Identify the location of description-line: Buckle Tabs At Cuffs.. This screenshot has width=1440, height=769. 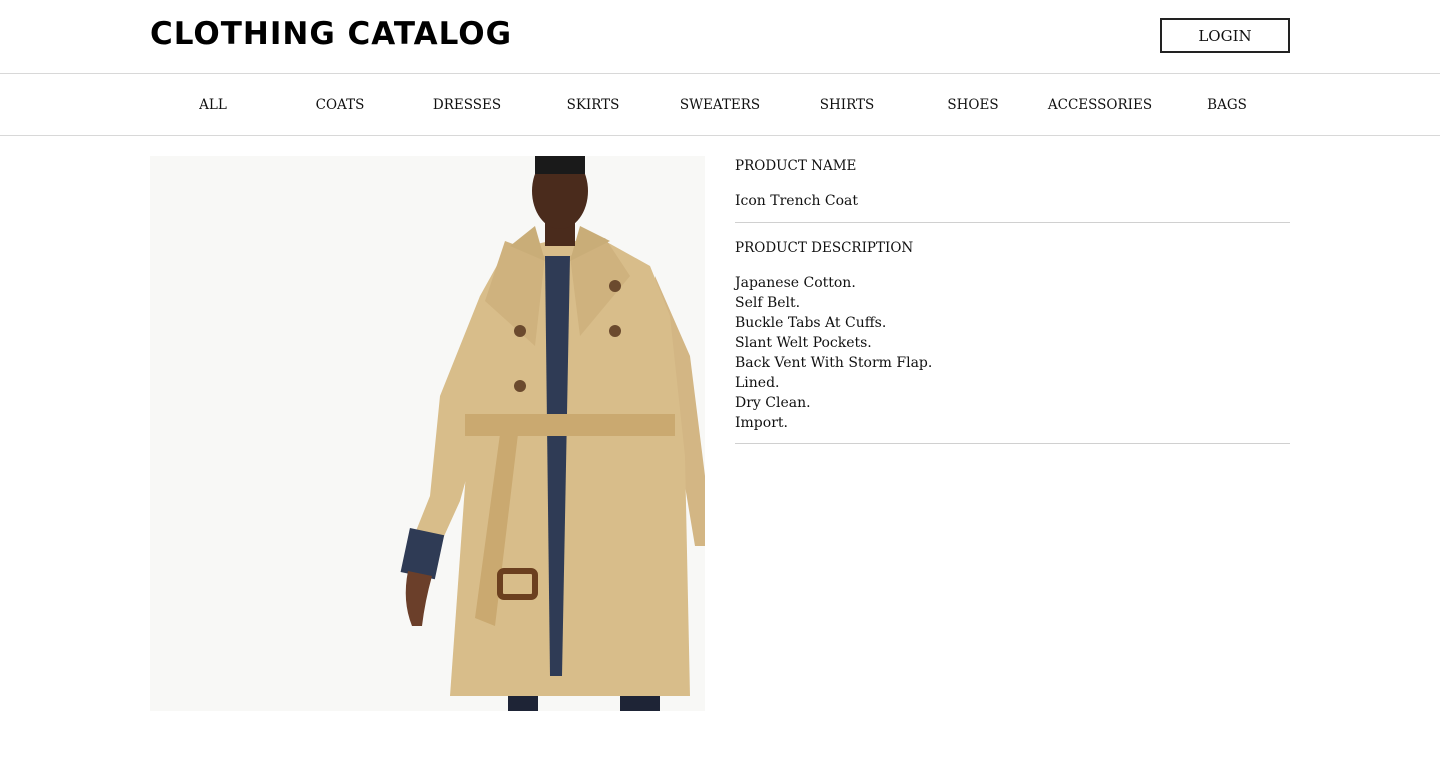
(811, 323).